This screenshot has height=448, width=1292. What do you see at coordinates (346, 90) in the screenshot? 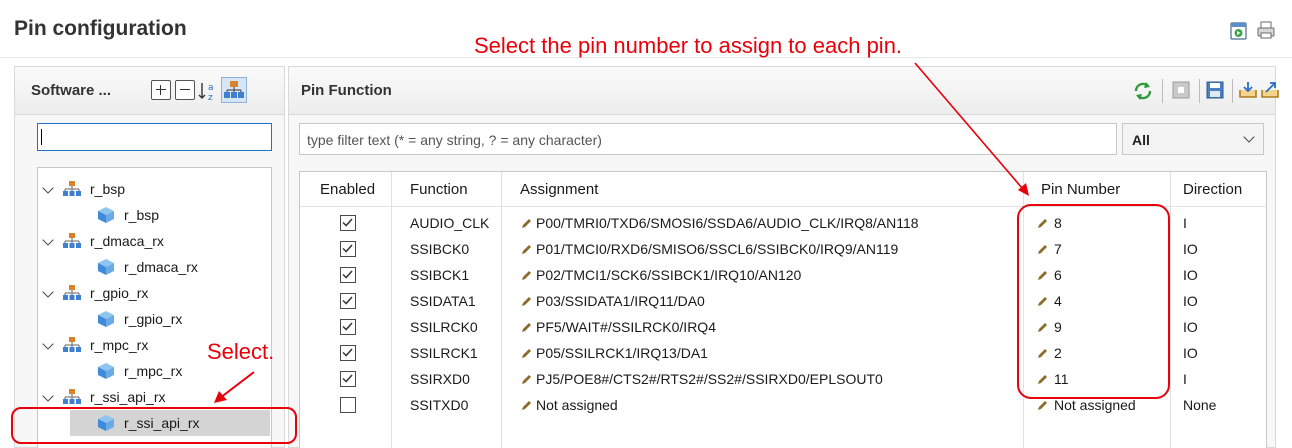
I see `pin-function-title: Pin Function` at bounding box center [346, 90].